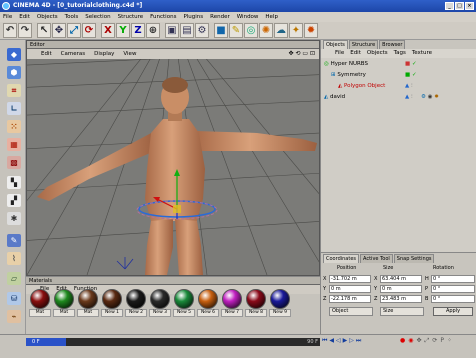  I want to click on render-picture-viewer-icon: ▤, so click(187, 30).